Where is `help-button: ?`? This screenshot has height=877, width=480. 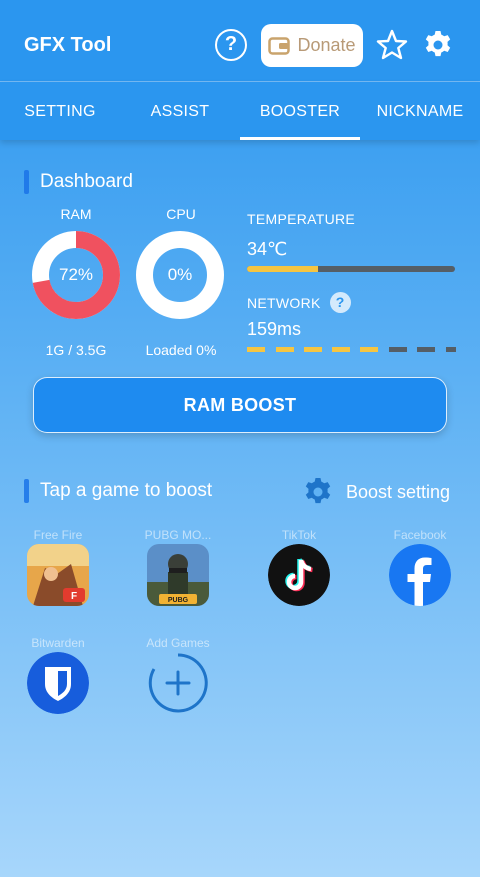 help-button: ? is located at coordinates (231, 45).